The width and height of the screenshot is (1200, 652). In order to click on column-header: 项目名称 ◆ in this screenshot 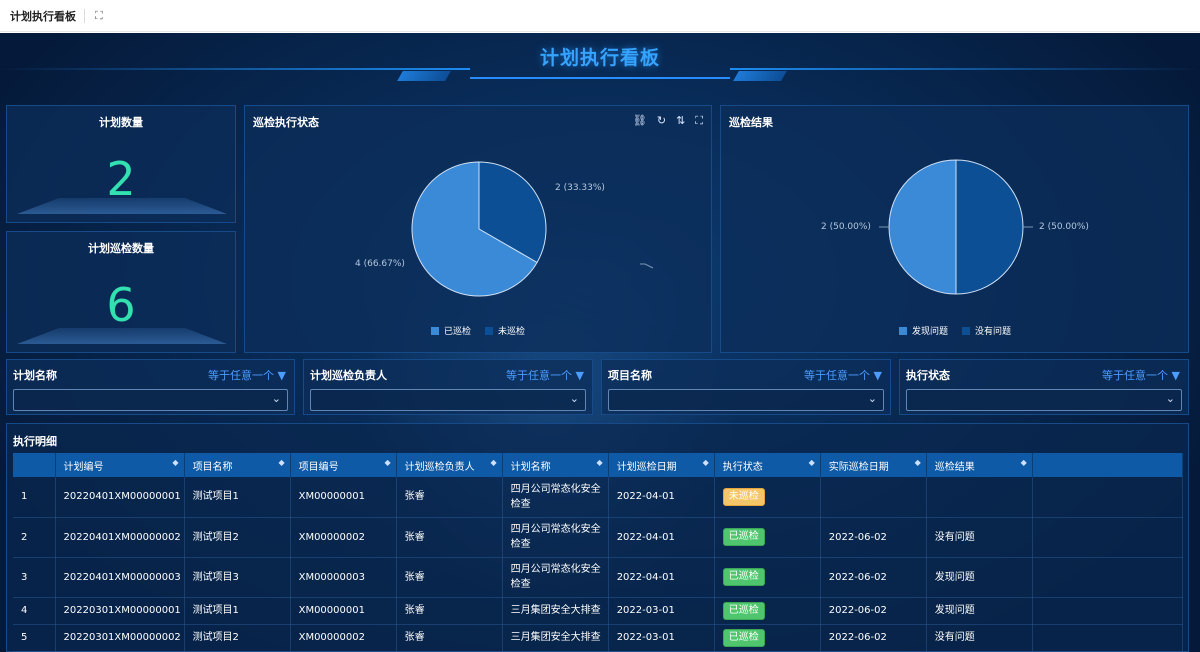, I will do `click(237, 465)`.